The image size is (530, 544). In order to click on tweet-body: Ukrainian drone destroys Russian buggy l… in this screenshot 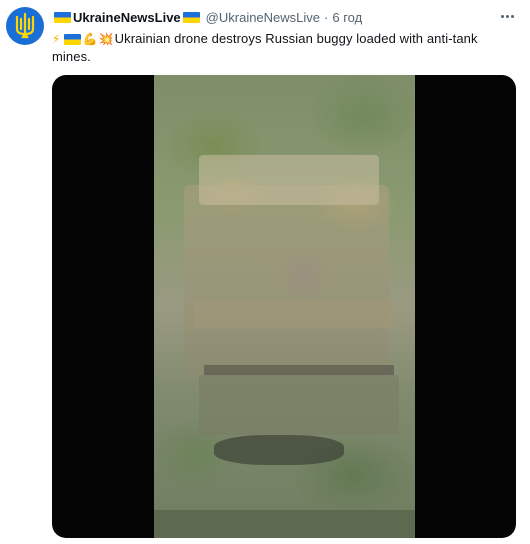, I will do `click(265, 47)`.